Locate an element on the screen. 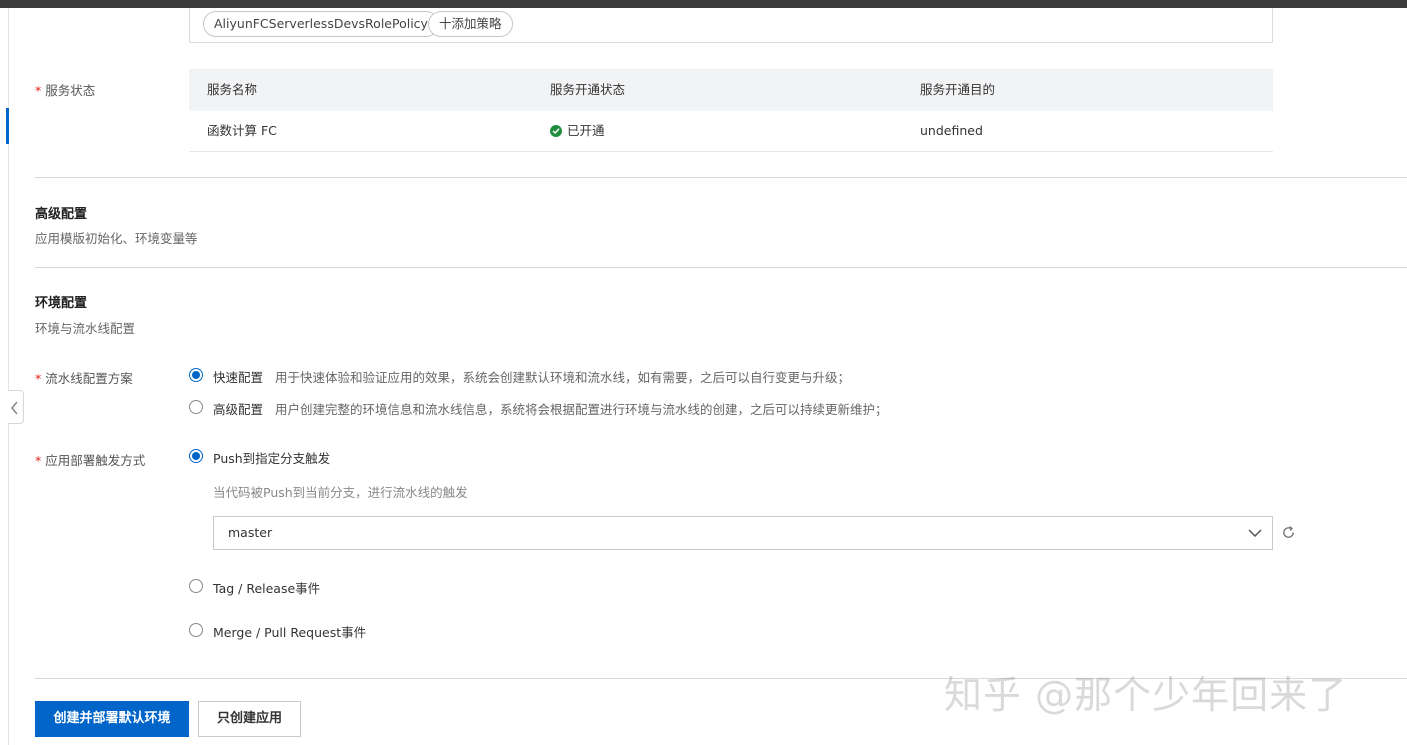 The width and height of the screenshot is (1407, 745). create-and-deploy-button: 创建并部署默认环境 is located at coordinates (112, 719).